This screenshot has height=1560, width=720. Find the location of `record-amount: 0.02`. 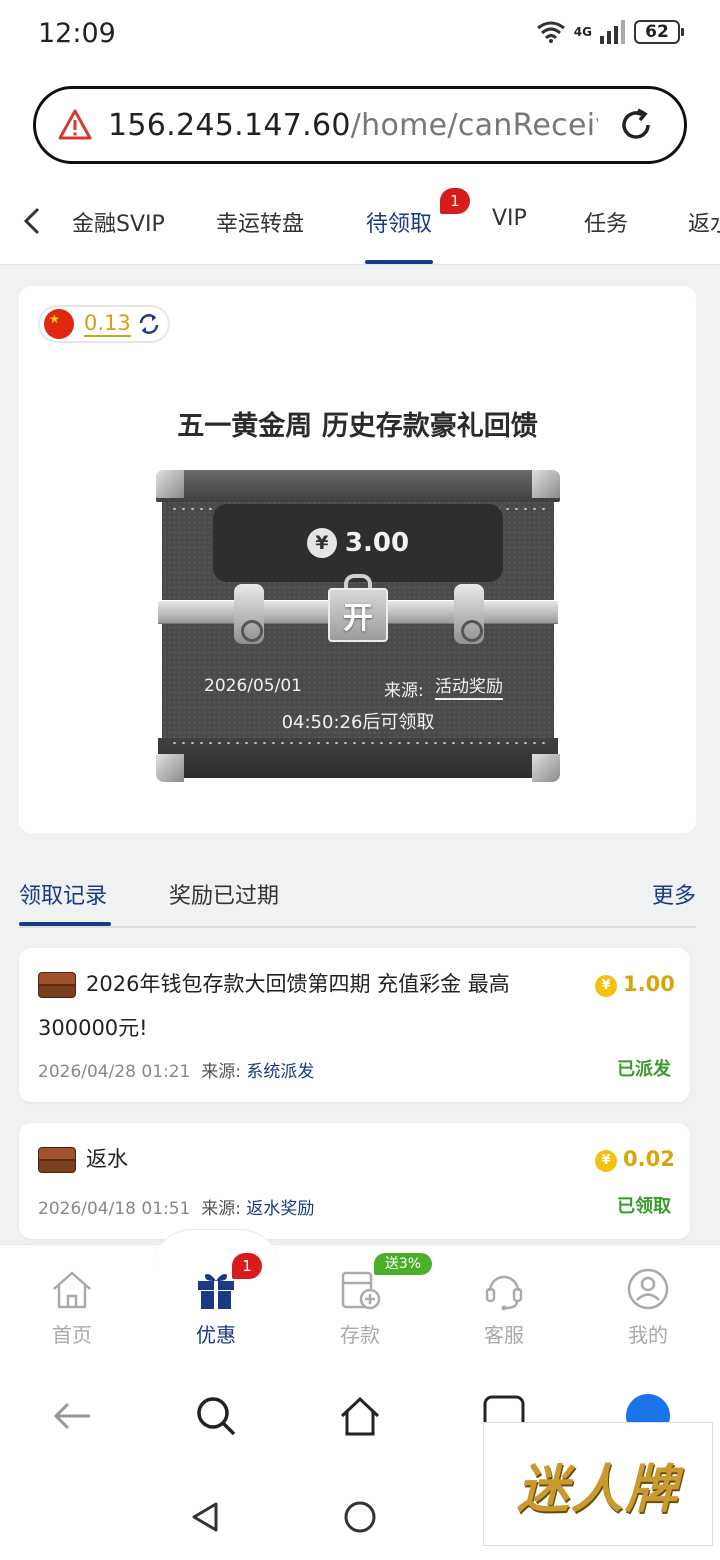

record-amount: 0.02 is located at coordinates (649, 1159).